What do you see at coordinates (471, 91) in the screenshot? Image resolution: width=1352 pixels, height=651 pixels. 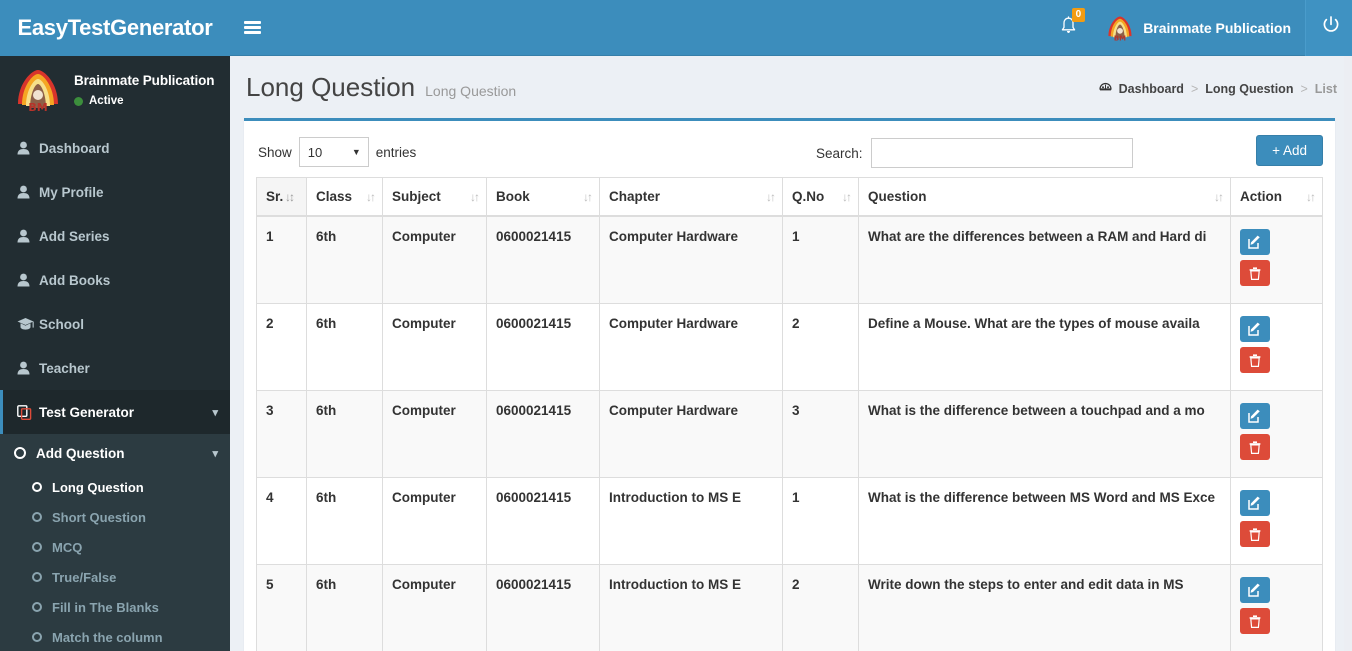 I see `page-subtitle: Long Question` at bounding box center [471, 91].